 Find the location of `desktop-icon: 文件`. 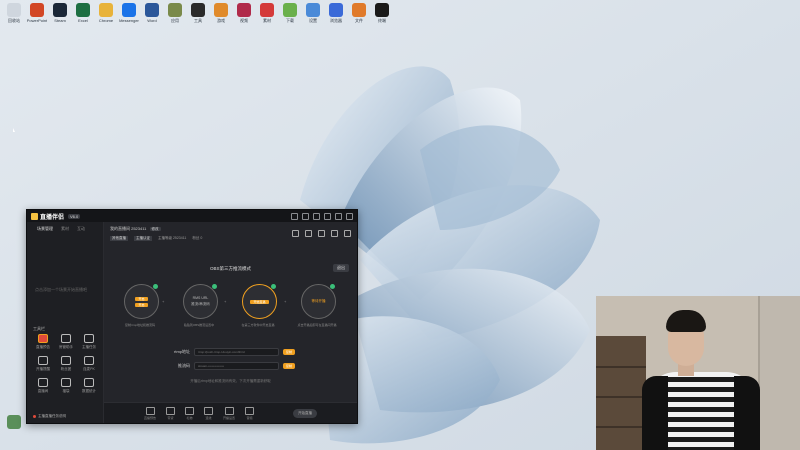

desktop-icon: 文件 is located at coordinates (359, 13).